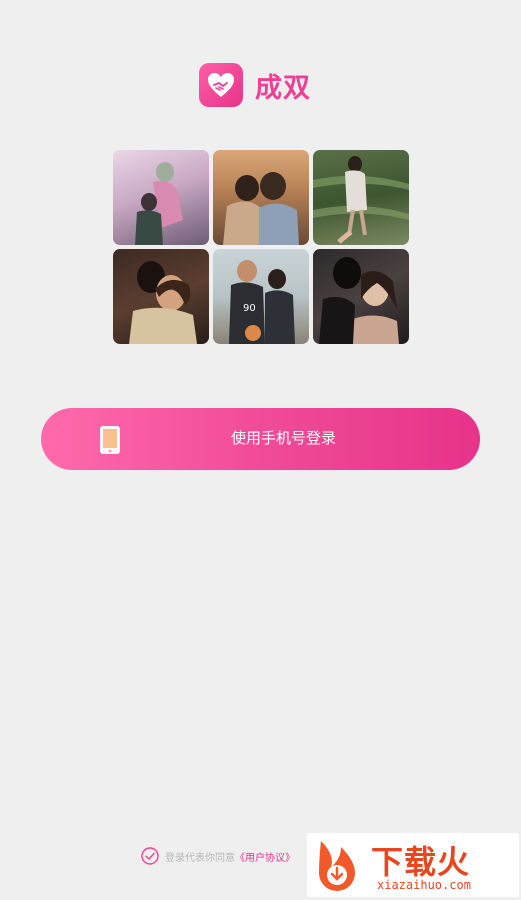 The width and height of the screenshot is (521, 900). What do you see at coordinates (200, 858) in the screenshot?
I see `agreement-text: 登录代表你同意` at bounding box center [200, 858].